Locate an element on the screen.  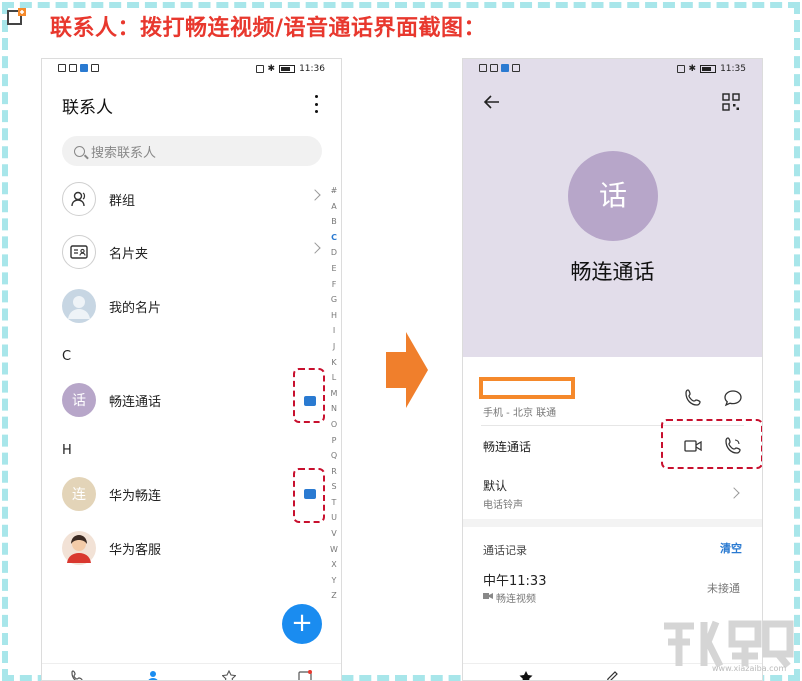
changlian-call-label: 畅连通话 is located at coordinates (507, 447).